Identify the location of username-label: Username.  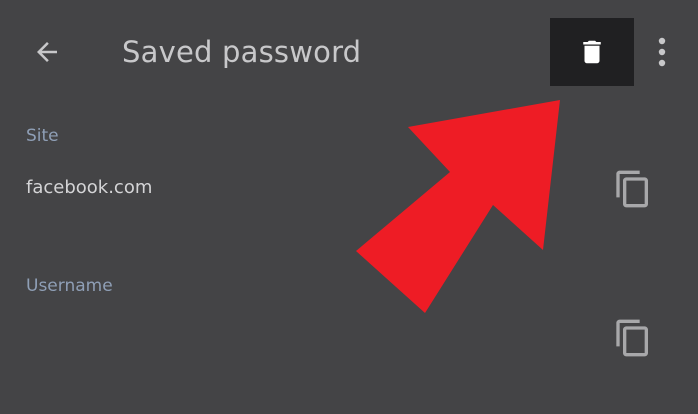
(69, 286).